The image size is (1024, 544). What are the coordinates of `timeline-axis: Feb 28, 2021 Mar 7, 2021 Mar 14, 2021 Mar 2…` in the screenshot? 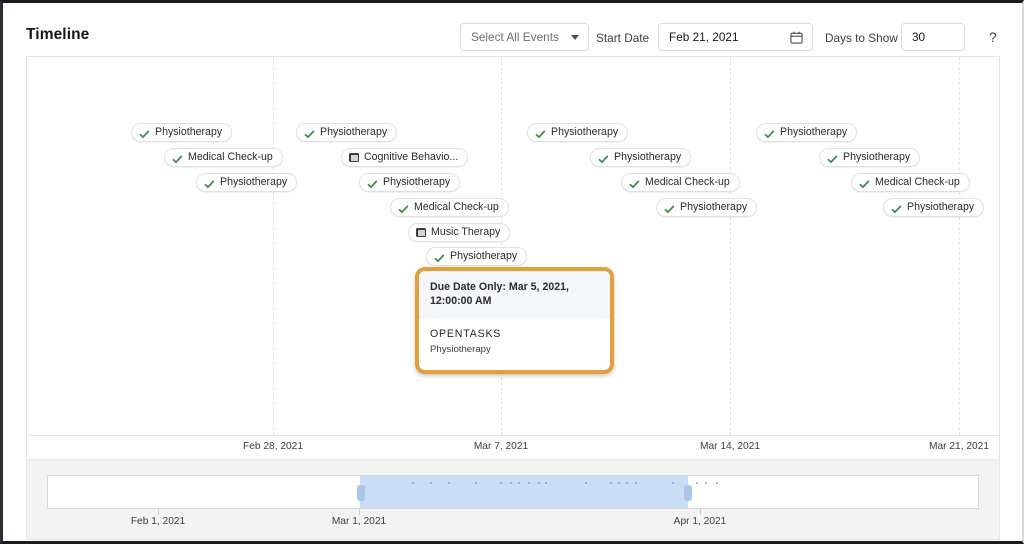 It's located at (513, 447).